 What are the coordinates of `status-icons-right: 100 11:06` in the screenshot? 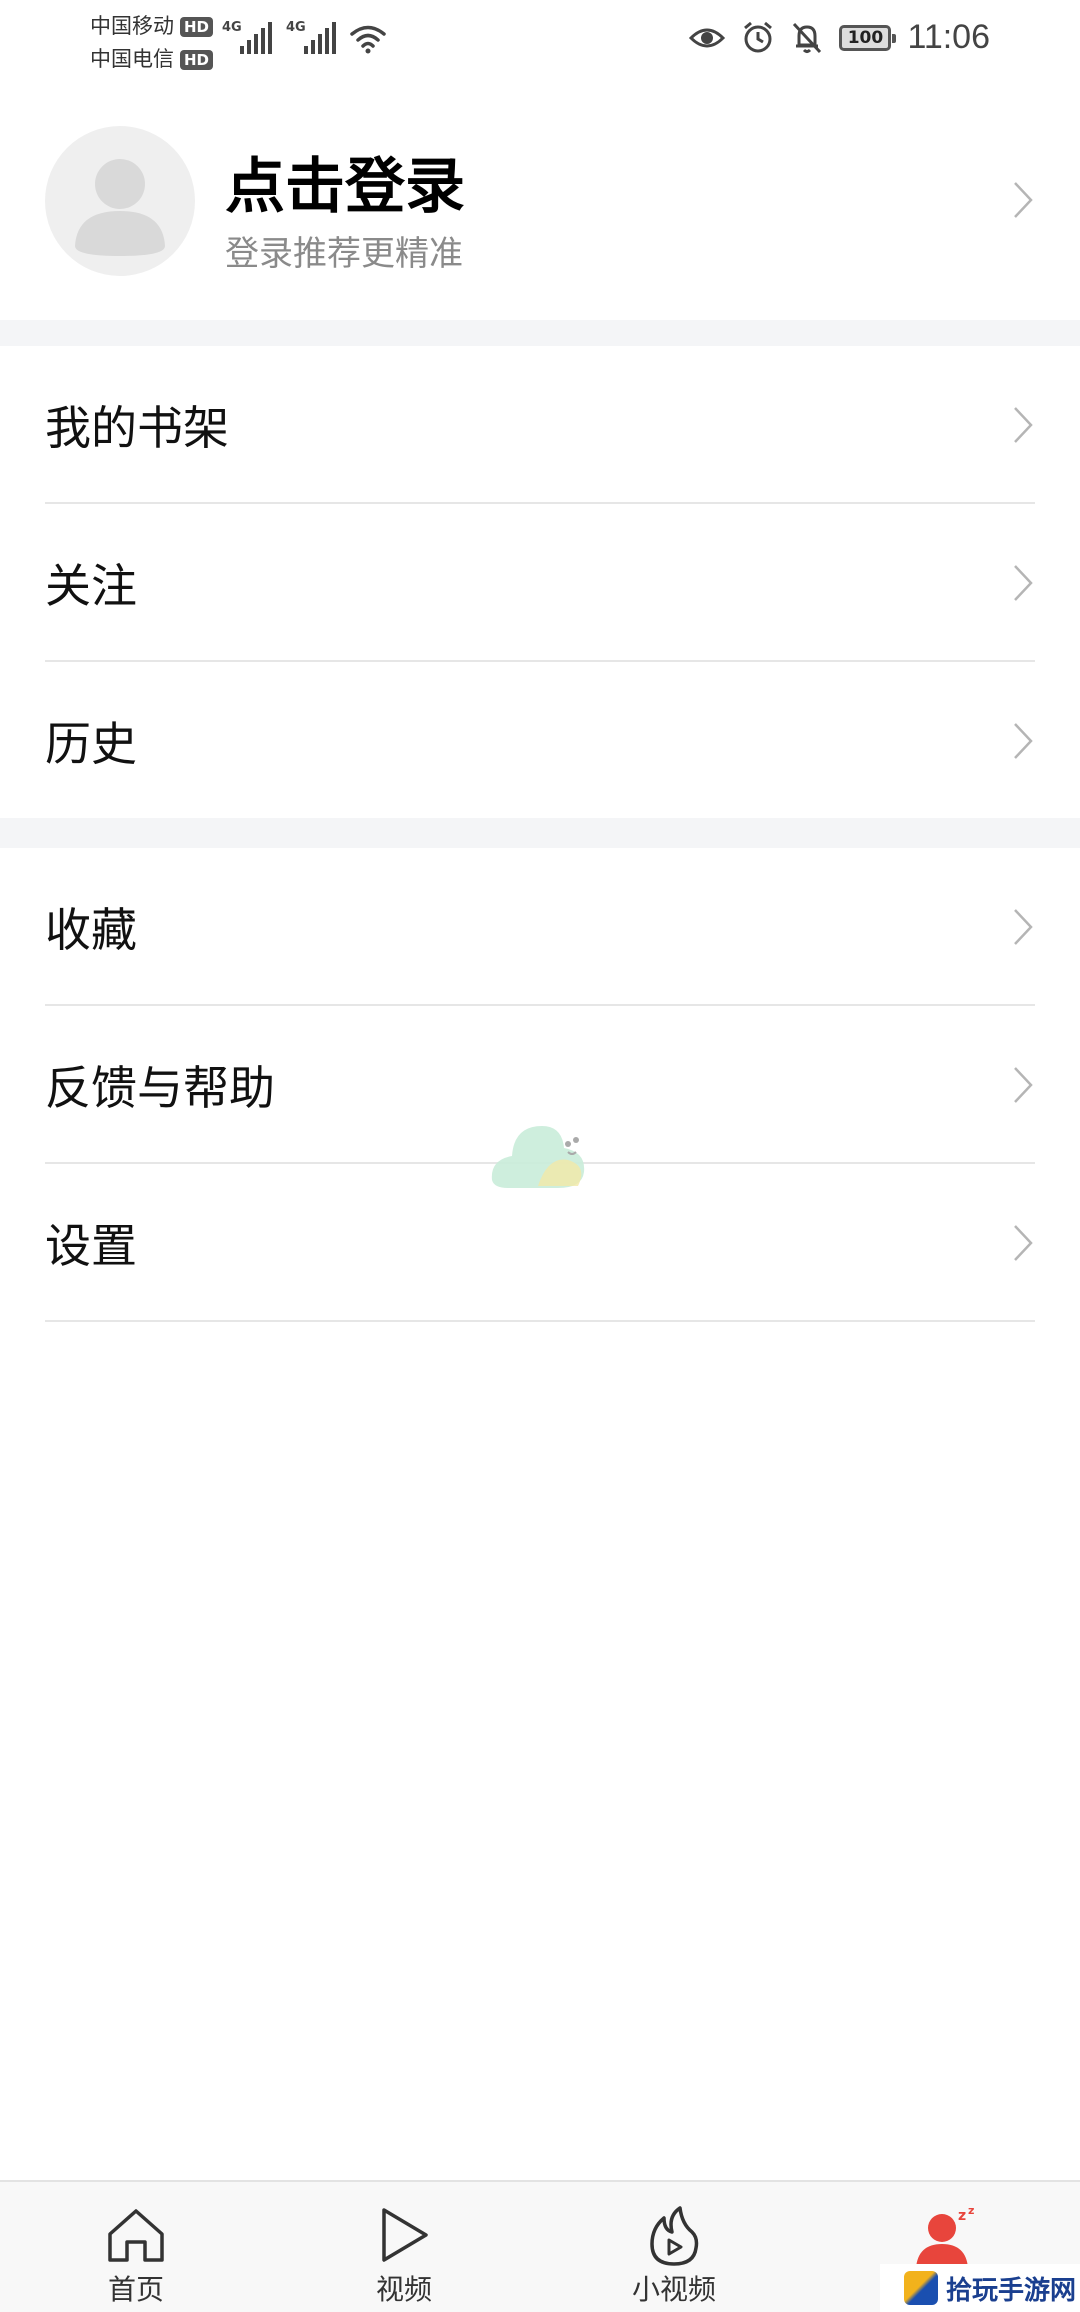 It's located at (839, 37).